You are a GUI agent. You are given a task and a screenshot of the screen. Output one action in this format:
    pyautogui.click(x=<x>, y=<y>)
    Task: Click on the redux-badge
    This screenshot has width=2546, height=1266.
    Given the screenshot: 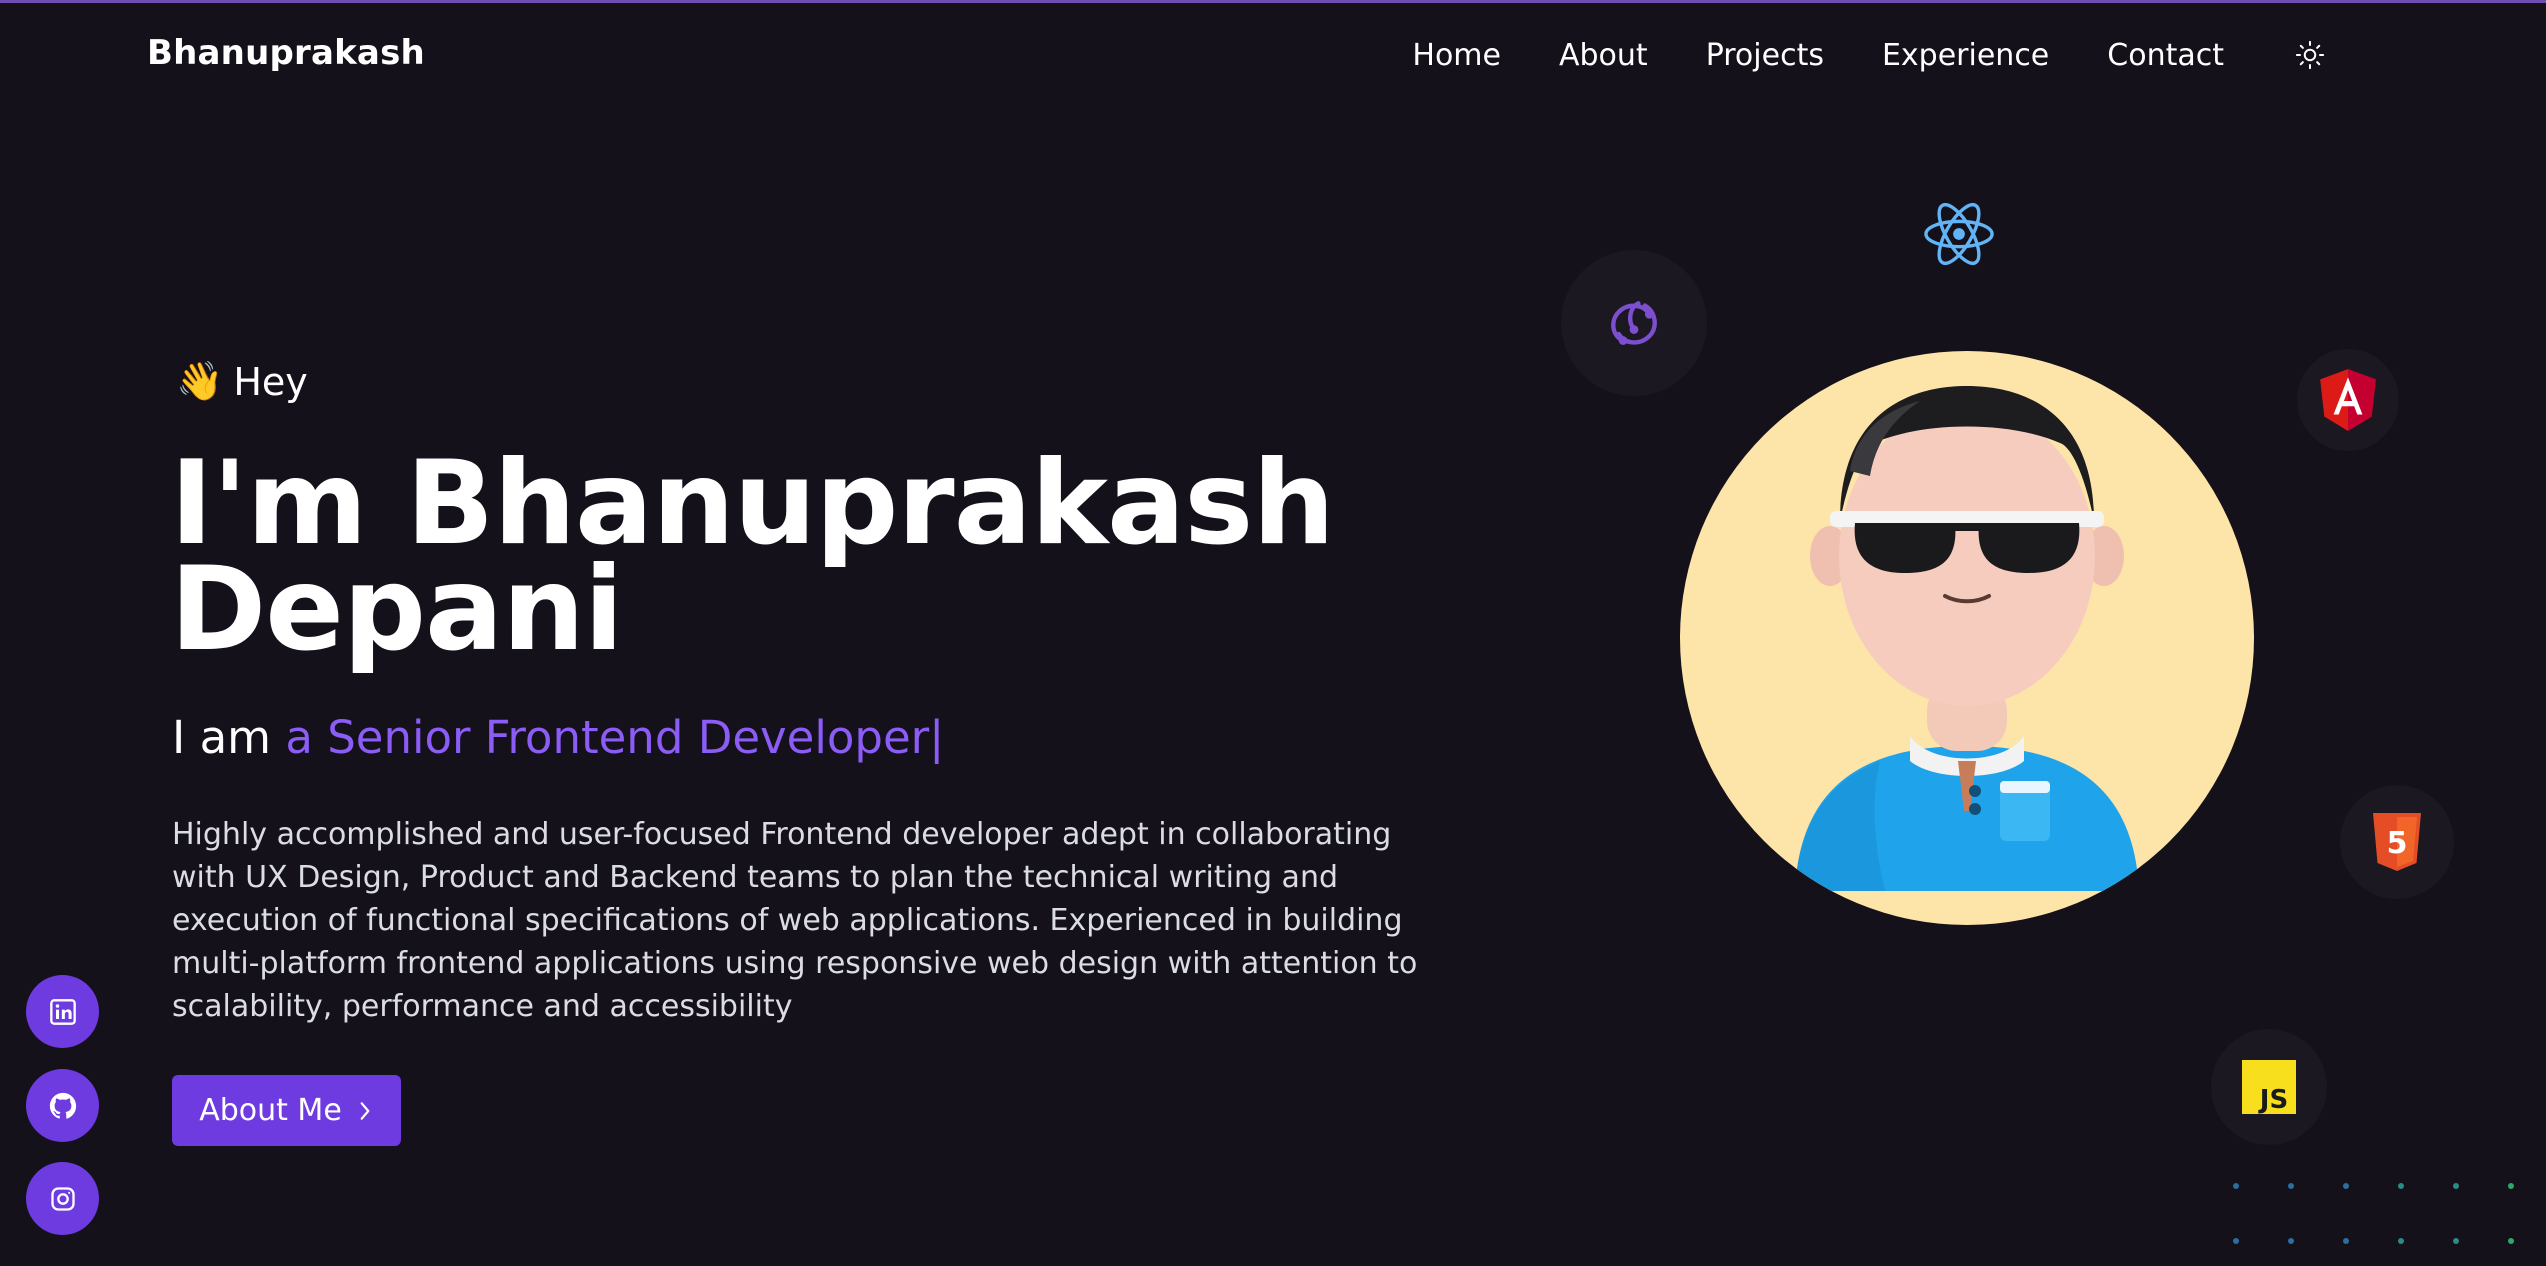 What is the action you would take?
    pyautogui.click(x=1634, y=323)
    